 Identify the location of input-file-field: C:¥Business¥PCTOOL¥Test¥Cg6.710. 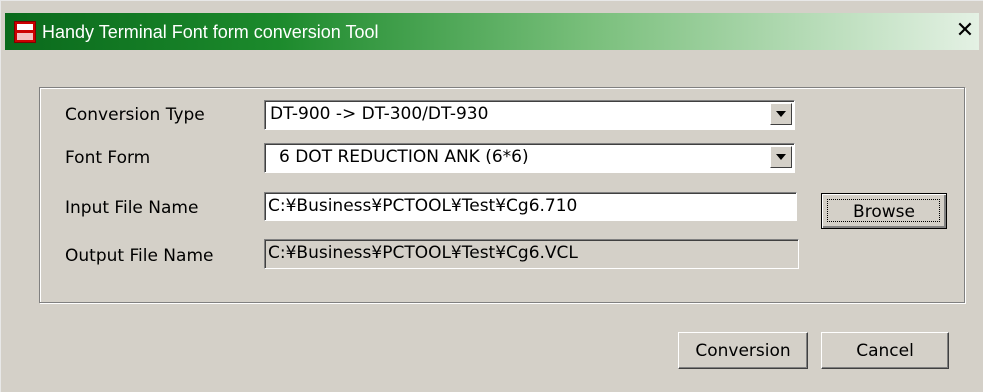
(530, 206).